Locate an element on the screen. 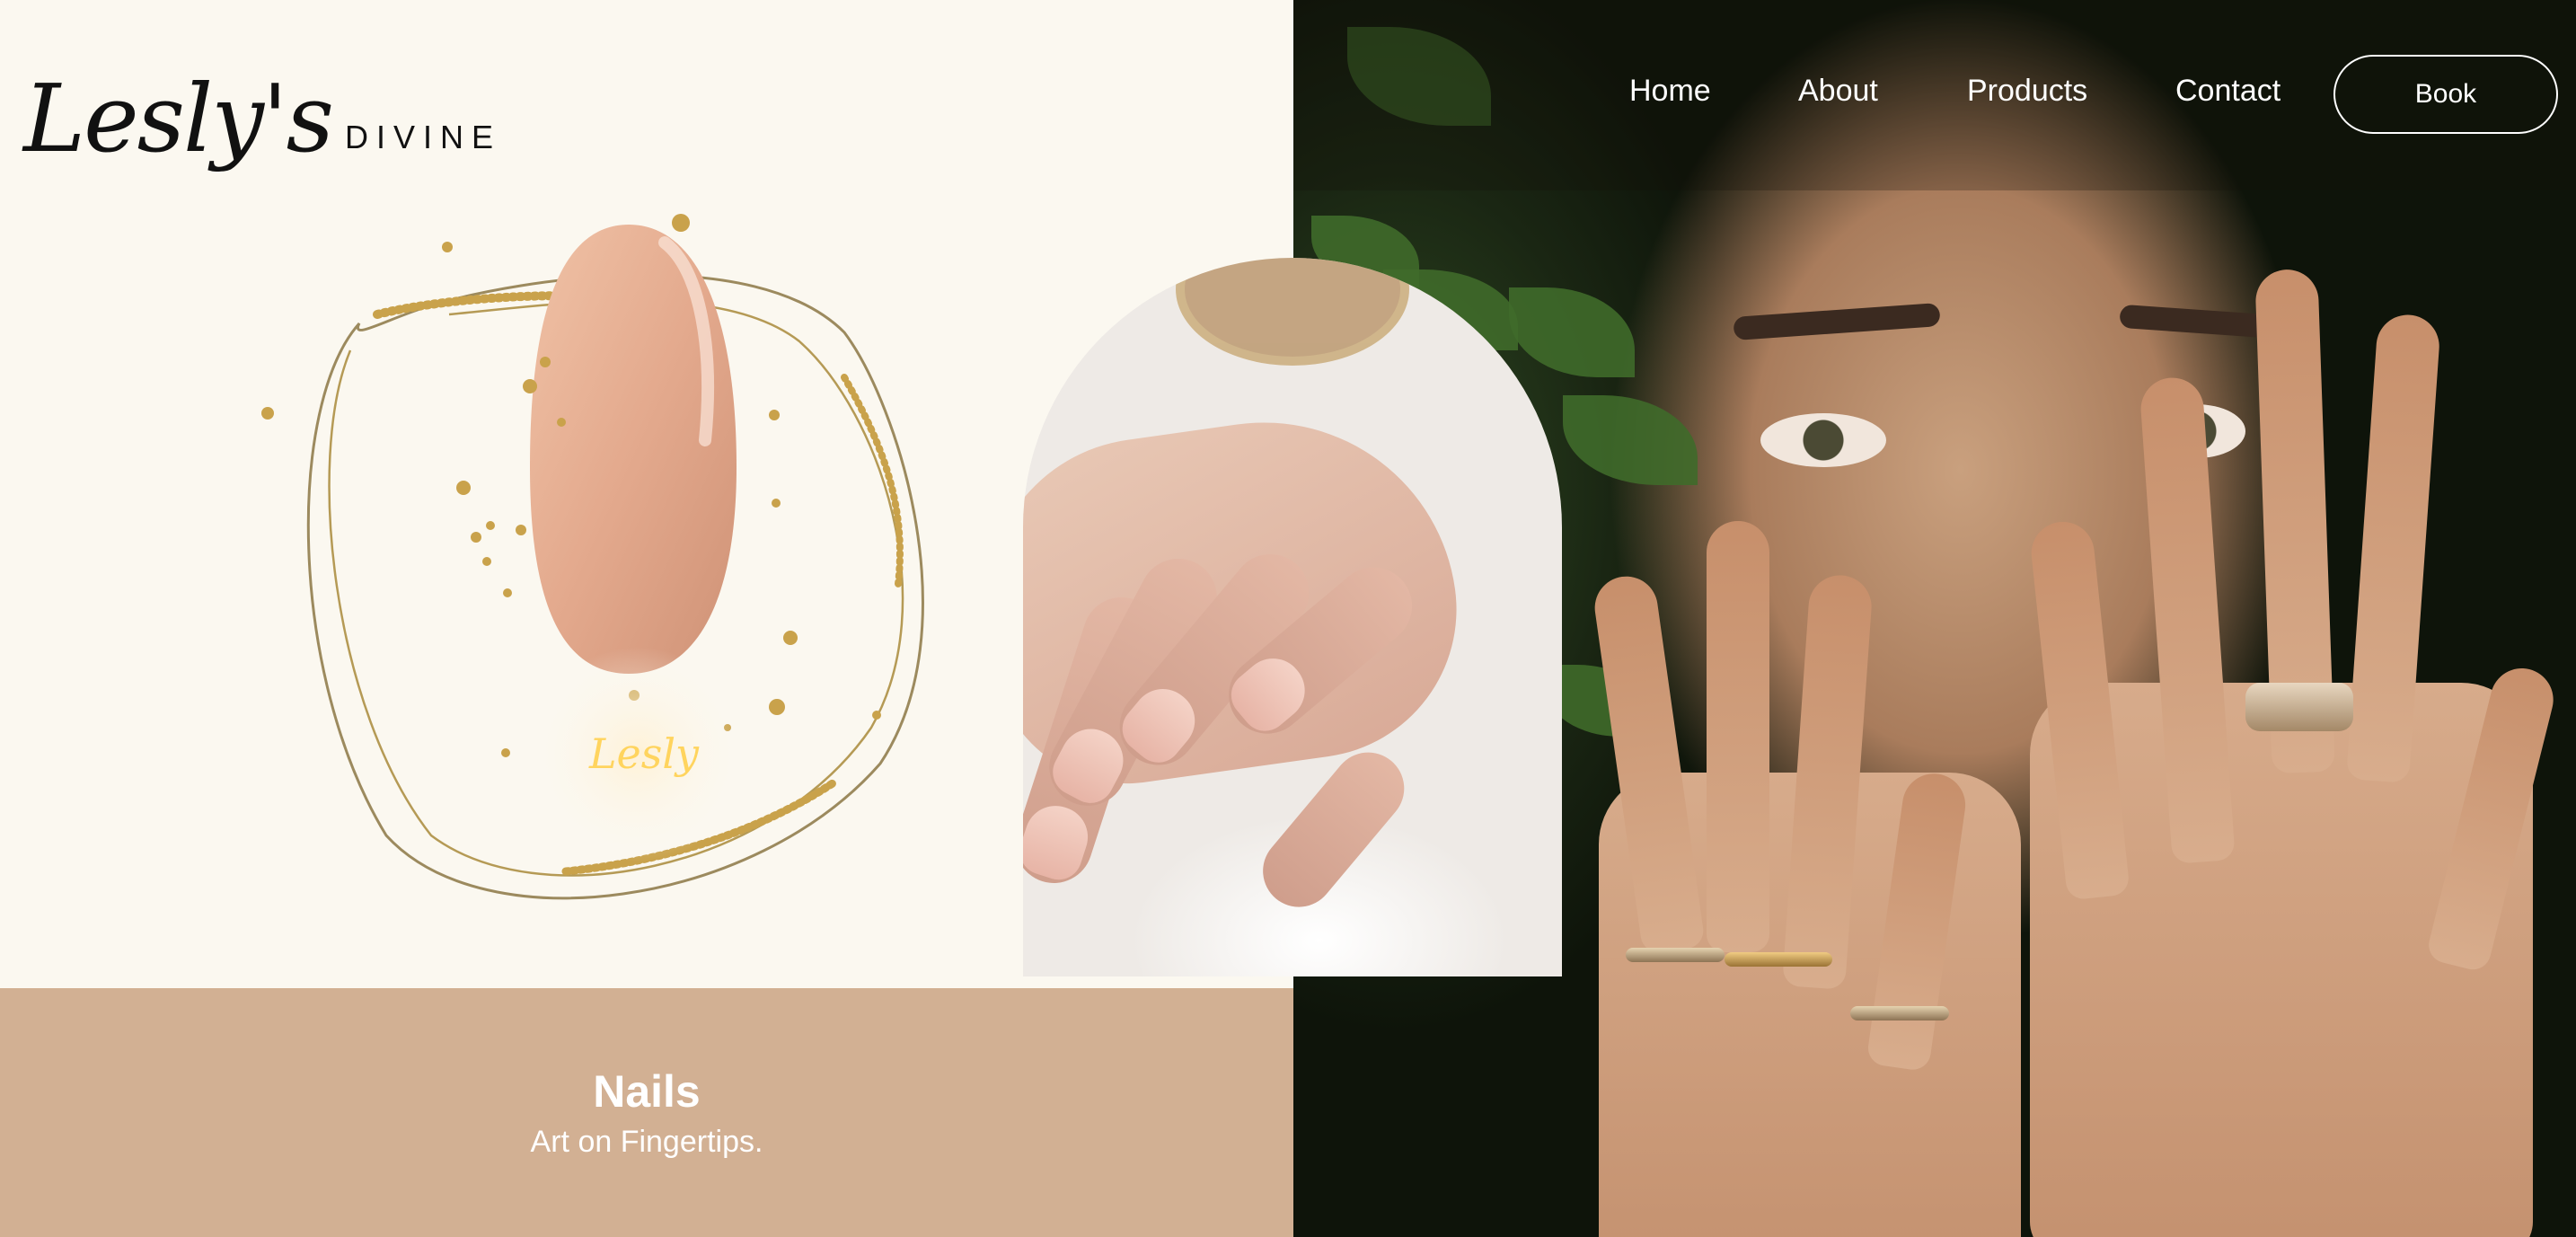 This screenshot has width=2576, height=1237. hero-title: Nails is located at coordinates (647, 1091).